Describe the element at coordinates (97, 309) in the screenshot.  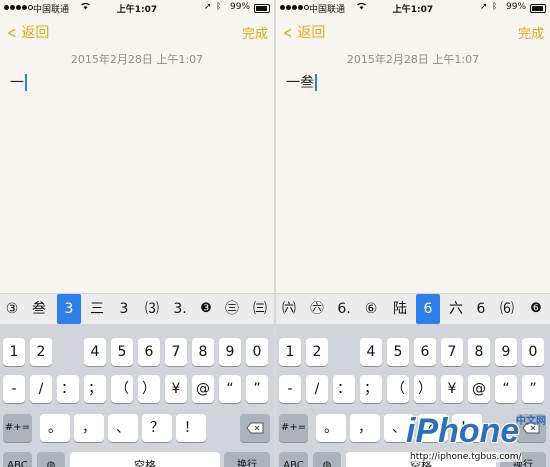
I see `candidate: 三` at that location.